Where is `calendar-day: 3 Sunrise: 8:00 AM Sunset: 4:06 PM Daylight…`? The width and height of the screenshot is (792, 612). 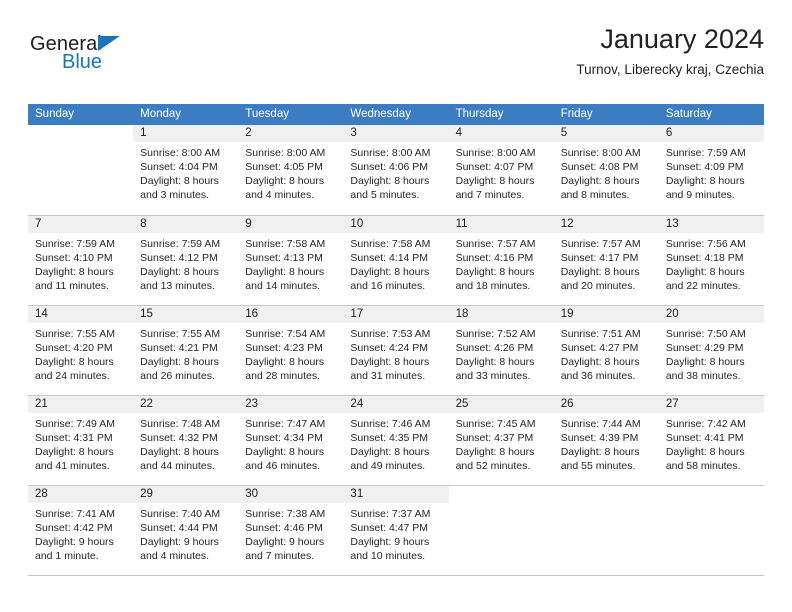 calendar-day: 3 Sunrise: 8:00 AM Sunset: 4:06 PM Daylight… is located at coordinates (396, 169).